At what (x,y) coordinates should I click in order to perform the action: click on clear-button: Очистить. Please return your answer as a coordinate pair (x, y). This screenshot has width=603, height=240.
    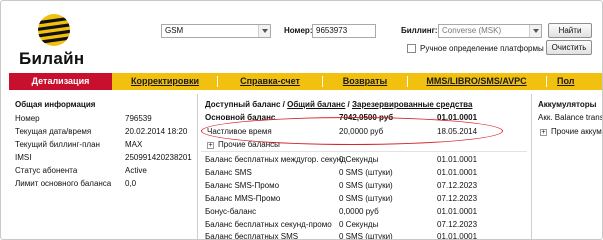
    Looking at the image, I should click on (569, 47).